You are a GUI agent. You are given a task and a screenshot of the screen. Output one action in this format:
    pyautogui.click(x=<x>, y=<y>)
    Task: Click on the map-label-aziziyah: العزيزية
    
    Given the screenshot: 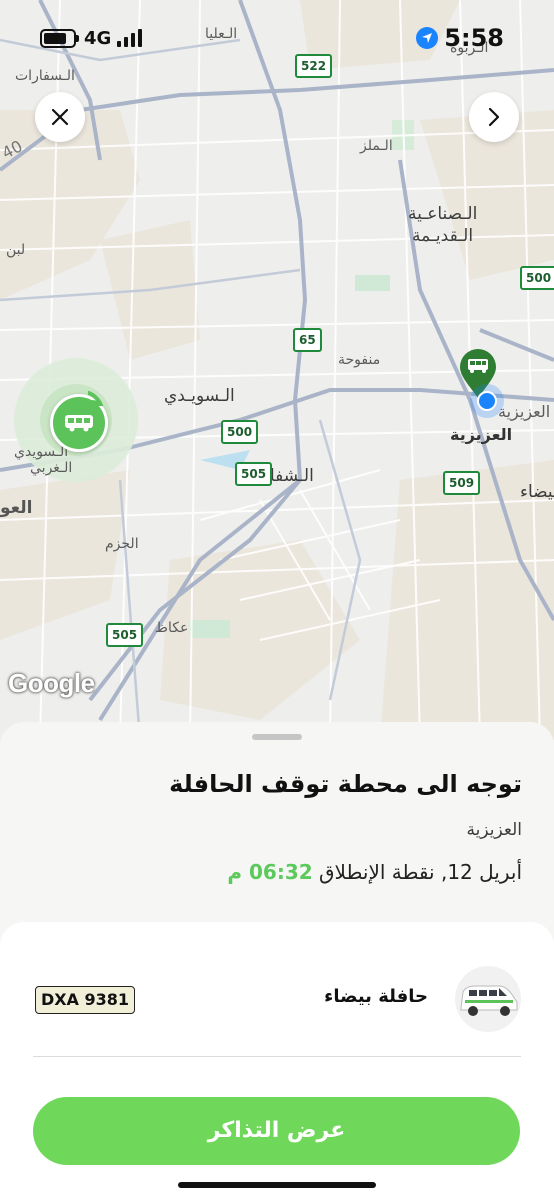 What is the action you would take?
    pyautogui.click(x=481, y=434)
    